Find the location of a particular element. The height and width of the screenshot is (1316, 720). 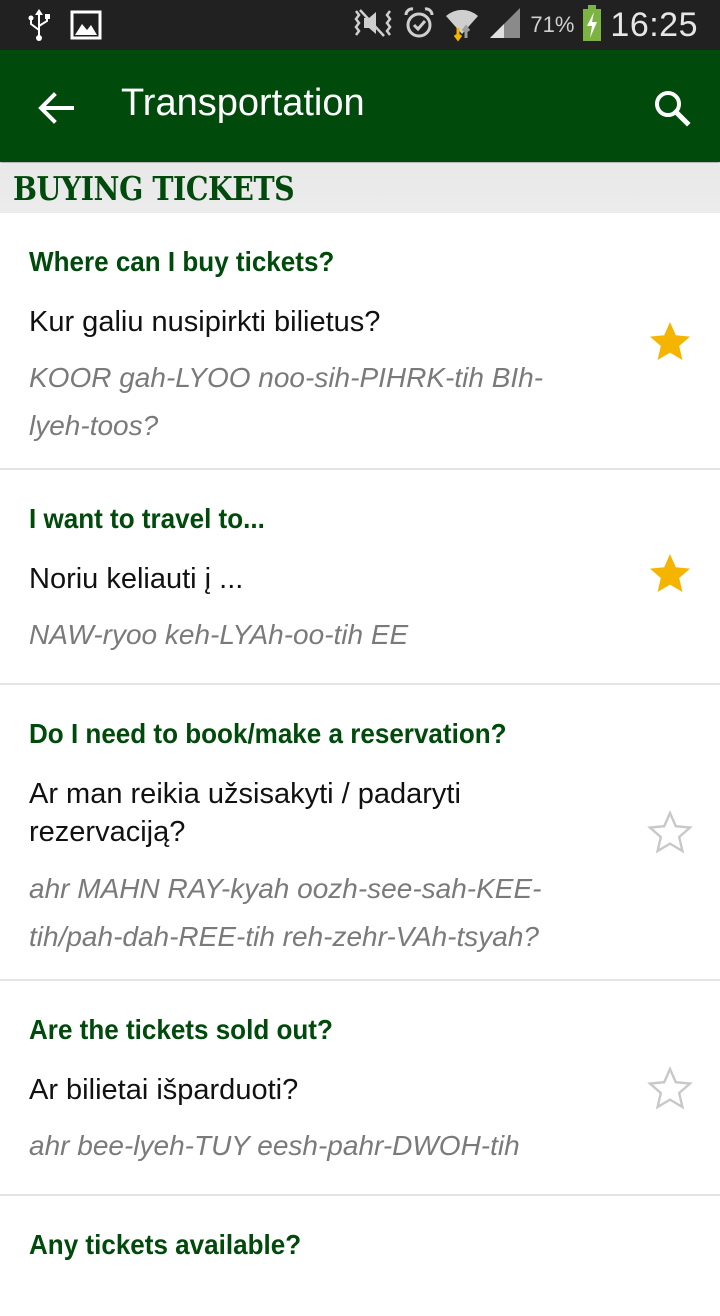

battery-charging-icon is located at coordinates (592, 25).